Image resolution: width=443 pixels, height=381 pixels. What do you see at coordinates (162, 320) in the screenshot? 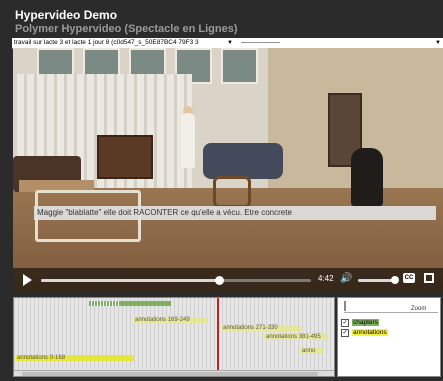
I see `annotation-label: annotations 169-249` at bounding box center [162, 320].